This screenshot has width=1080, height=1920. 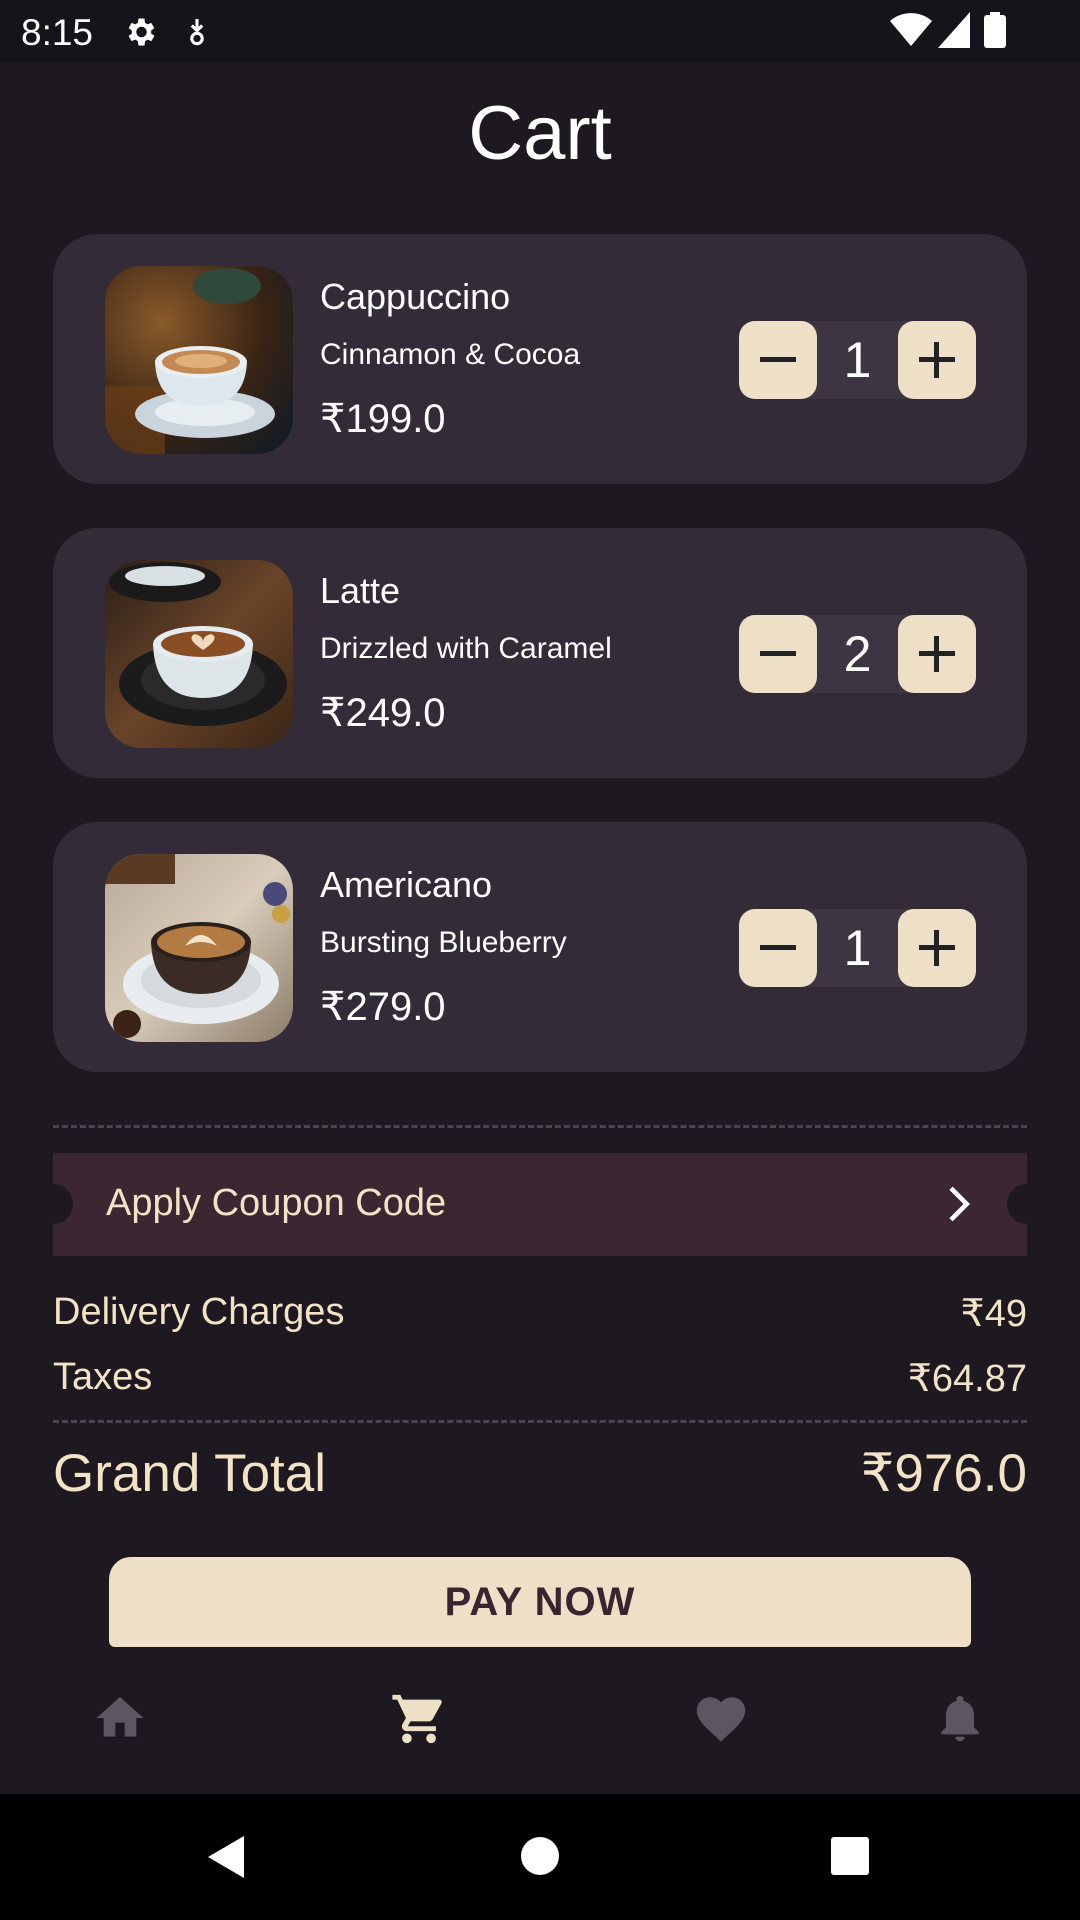 What do you see at coordinates (540, 1602) in the screenshot?
I see `pay-now-button: PAY NOW` at bounding box center [540, 1602].